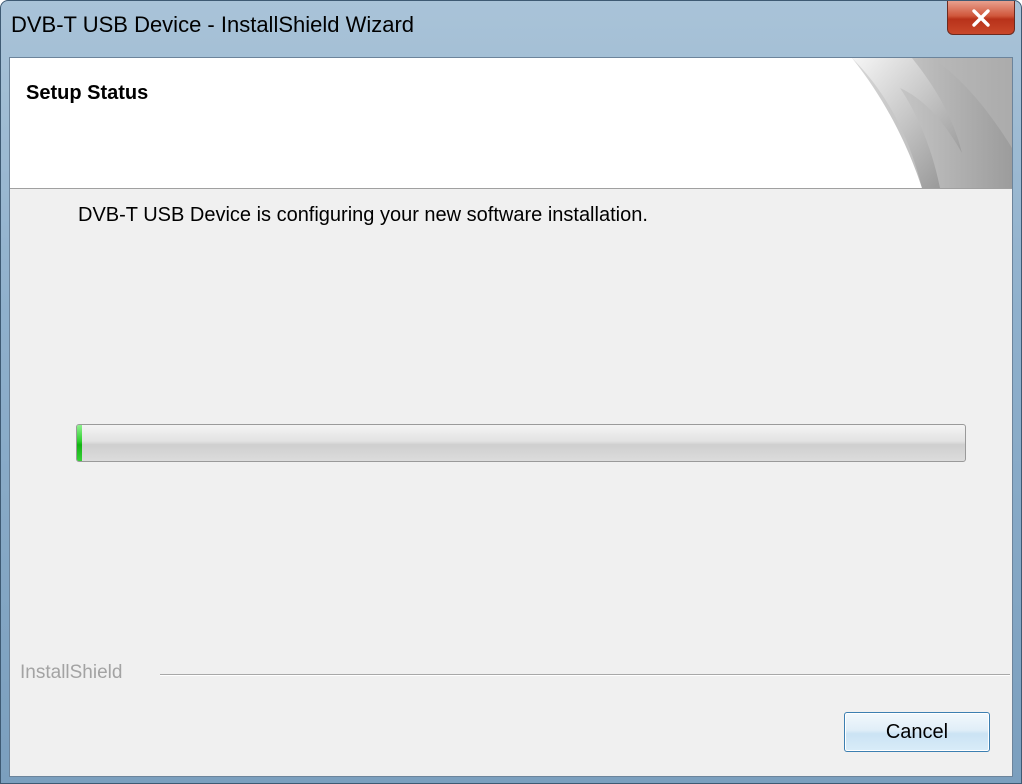 The height and width of the screenshot is (784, 1022). I want to click on installshield-branding: InstallShield, so click(511, 674).